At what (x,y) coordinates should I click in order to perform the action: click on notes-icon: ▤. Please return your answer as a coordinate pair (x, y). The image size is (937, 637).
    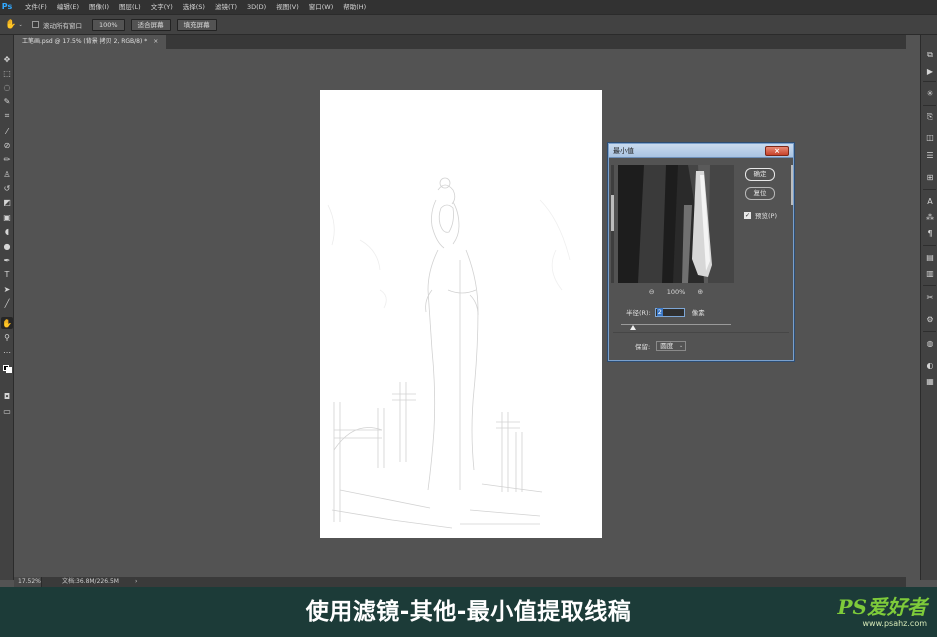
    Looking at the image, I should click on (930, 257).